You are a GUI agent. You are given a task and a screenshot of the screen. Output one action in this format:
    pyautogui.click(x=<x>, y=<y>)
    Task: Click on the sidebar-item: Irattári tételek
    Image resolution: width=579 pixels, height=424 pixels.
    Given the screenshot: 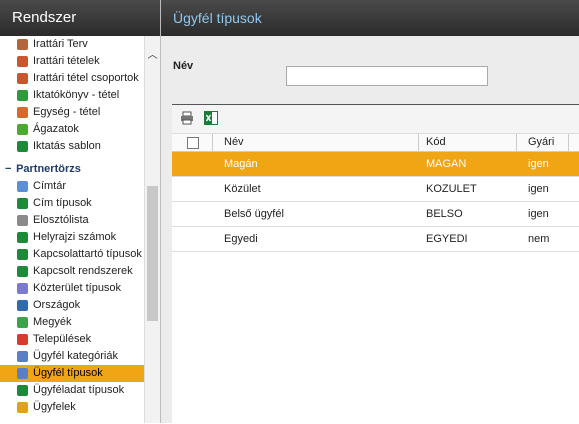 What is the action you would take?
    pyautogui.click(x=72, y=61)
    